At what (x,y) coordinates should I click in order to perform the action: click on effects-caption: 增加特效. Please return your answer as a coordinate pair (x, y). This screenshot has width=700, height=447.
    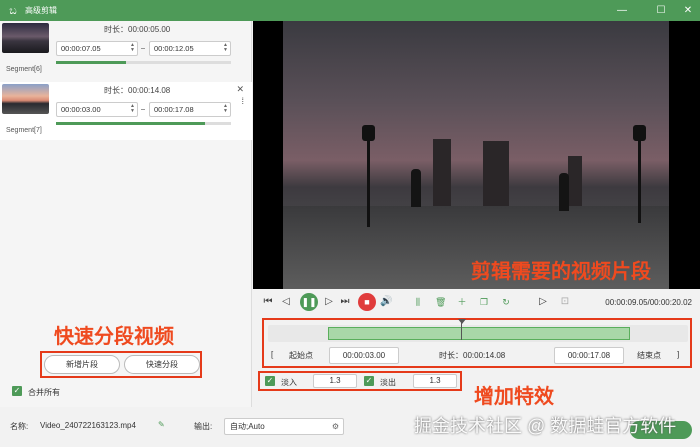
    Looking at the image, I should click on (514, 397).